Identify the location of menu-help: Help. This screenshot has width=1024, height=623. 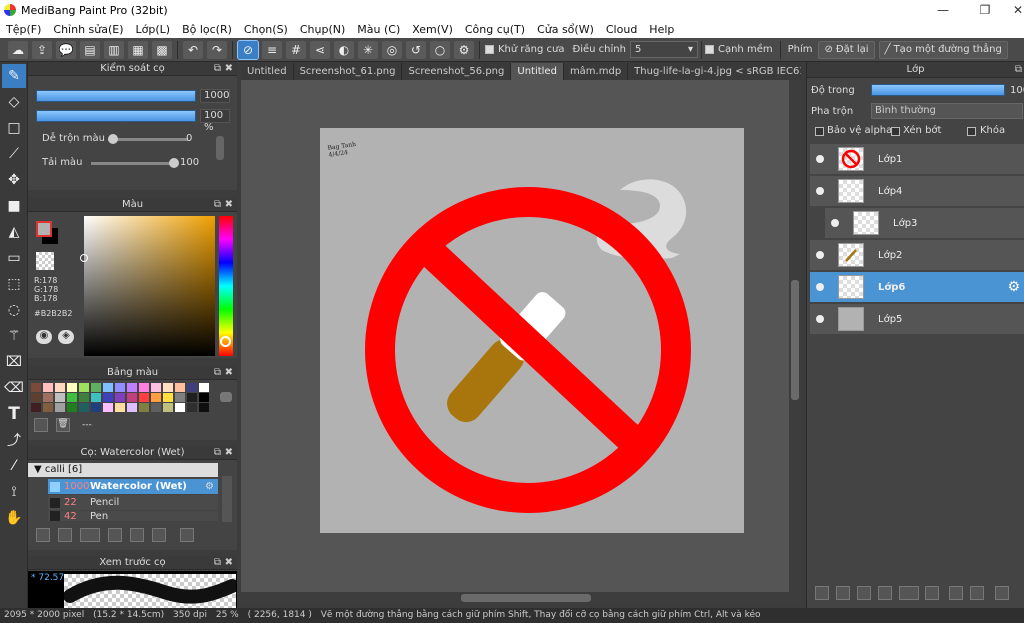
(661, 29).